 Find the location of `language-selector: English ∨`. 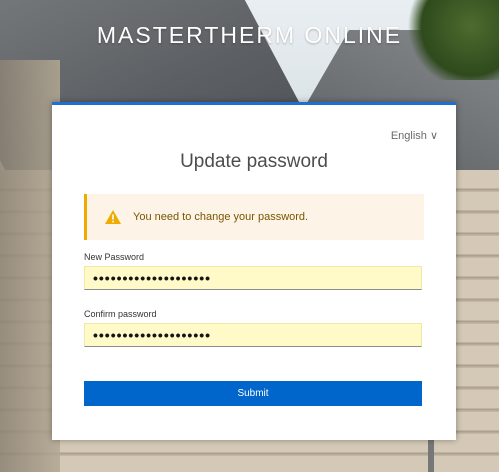

language-selector: English ∨ is located at coordinates (414, 135).